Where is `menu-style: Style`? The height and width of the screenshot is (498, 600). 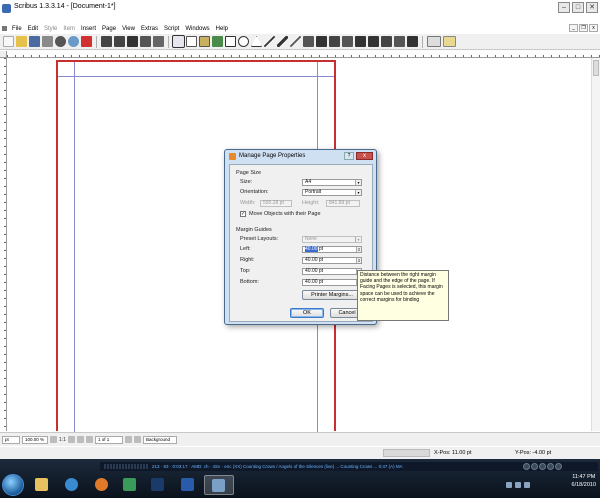
menu-style: Style is located at coordinates (50, 29).